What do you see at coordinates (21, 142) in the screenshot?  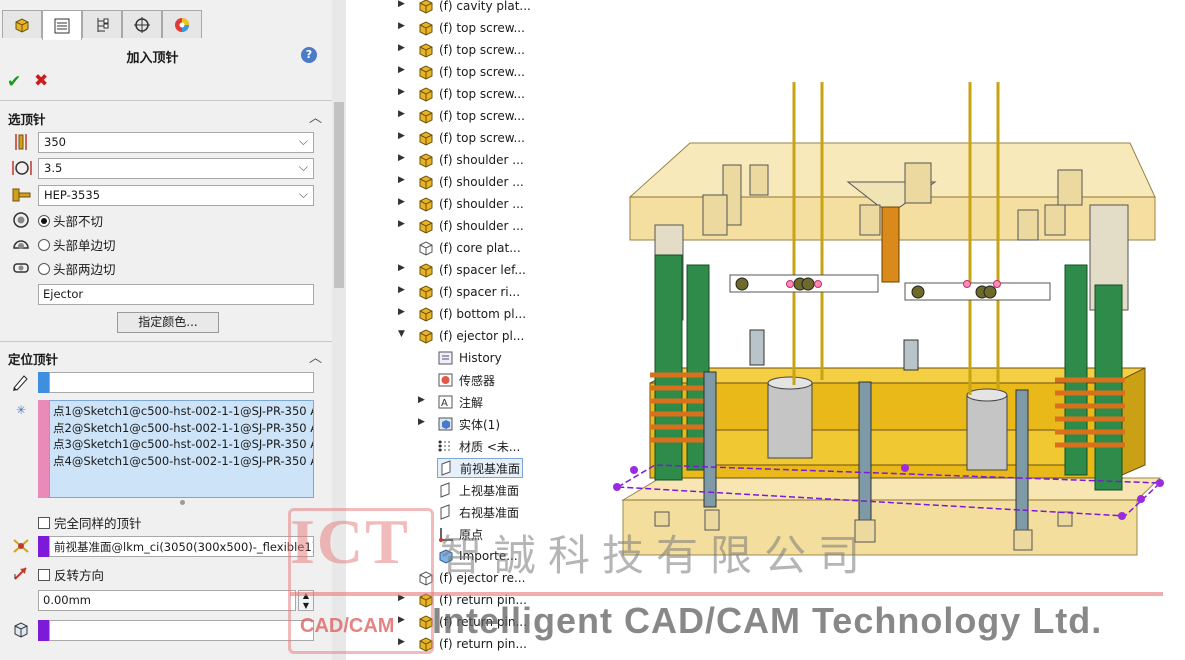 I see `pin-length-icon` at bounding box center [21, 142].